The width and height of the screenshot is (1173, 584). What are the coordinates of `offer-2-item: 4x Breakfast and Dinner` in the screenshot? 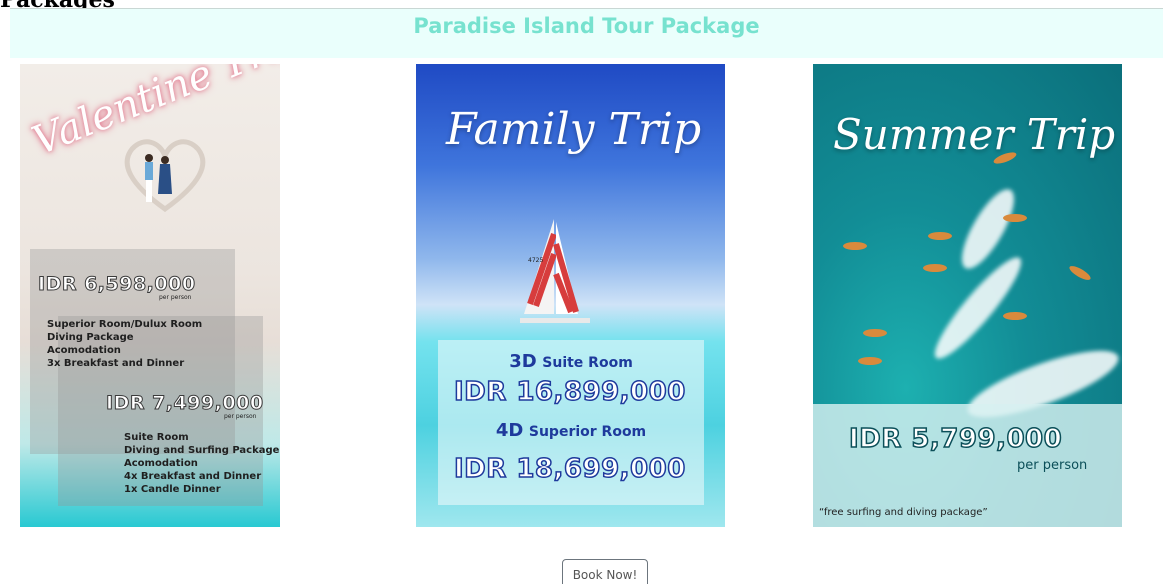 It's located at (193, 476).